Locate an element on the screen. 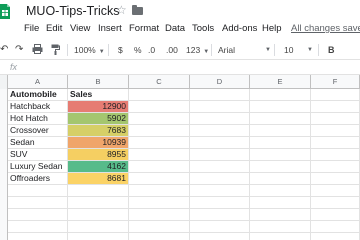  currency-format-button: $ is located at coordinates (120, 50).